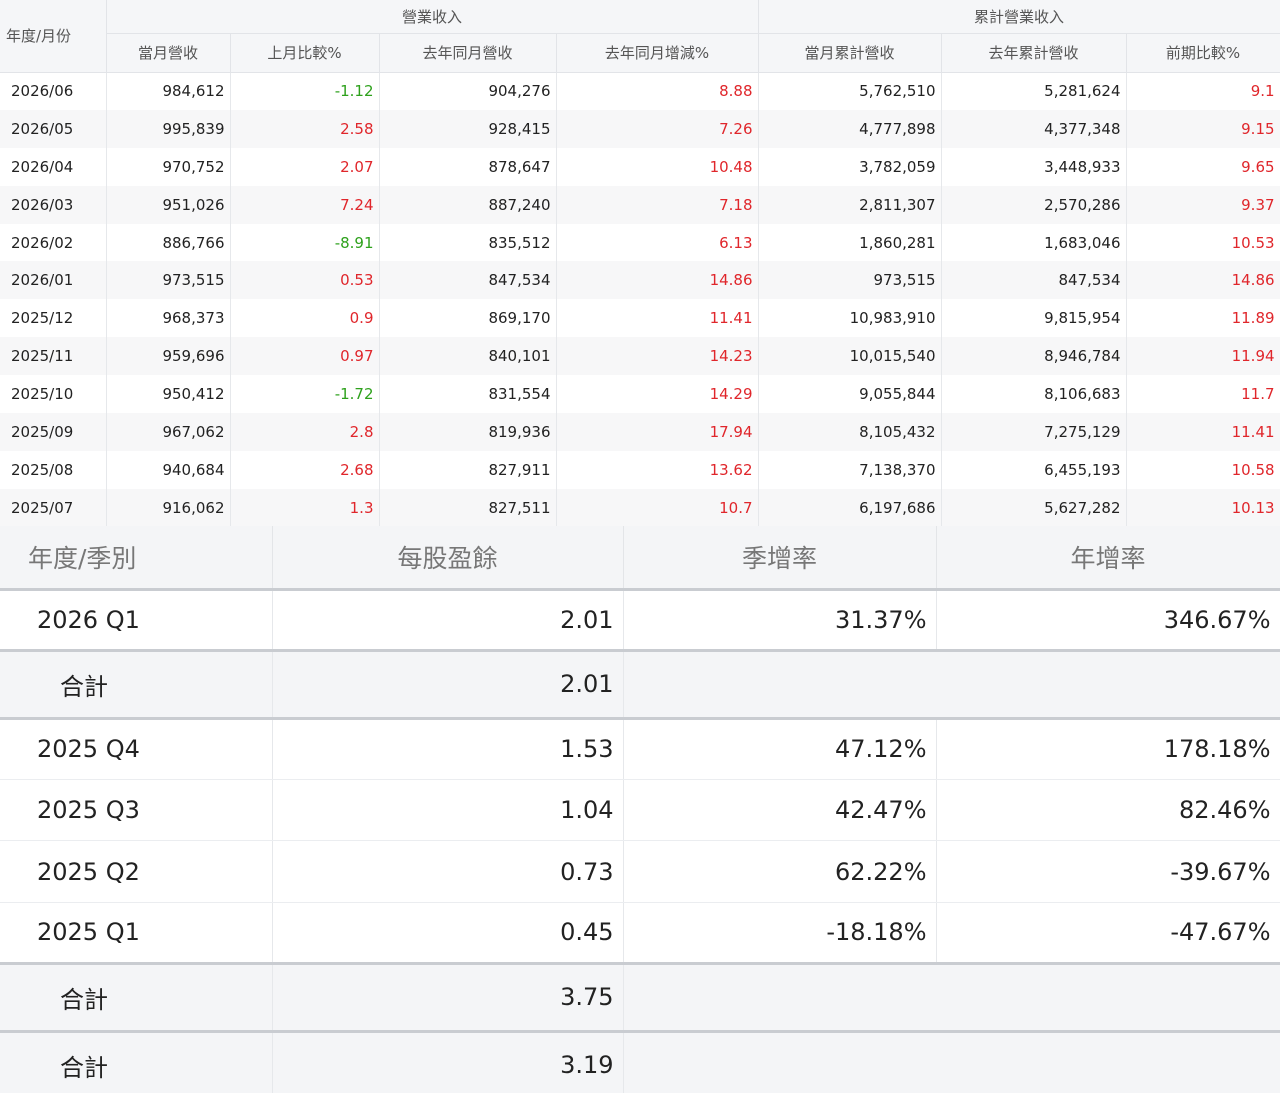 This screenshot has width=1280, height=1093. I want to click on table-cell: 6,197,686, so click(850, 507).